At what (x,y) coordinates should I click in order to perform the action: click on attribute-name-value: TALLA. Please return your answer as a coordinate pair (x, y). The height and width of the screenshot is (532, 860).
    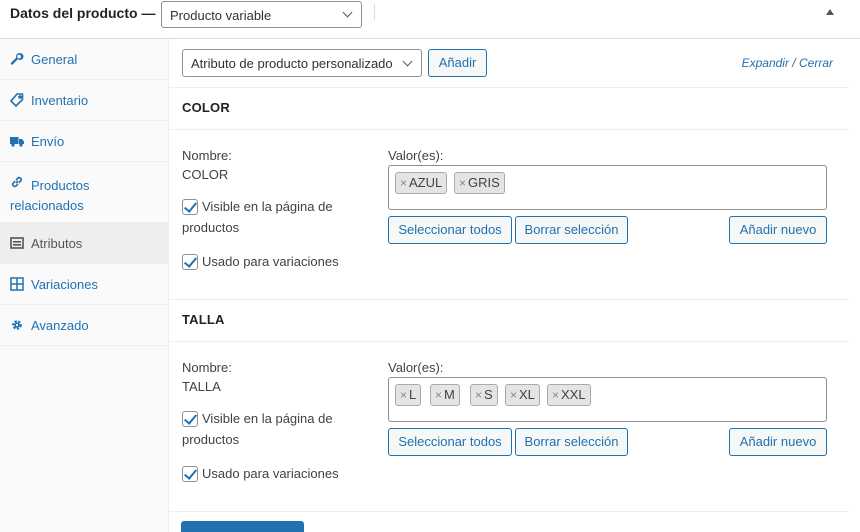
    Looking at the image, I should click on (201, 386).